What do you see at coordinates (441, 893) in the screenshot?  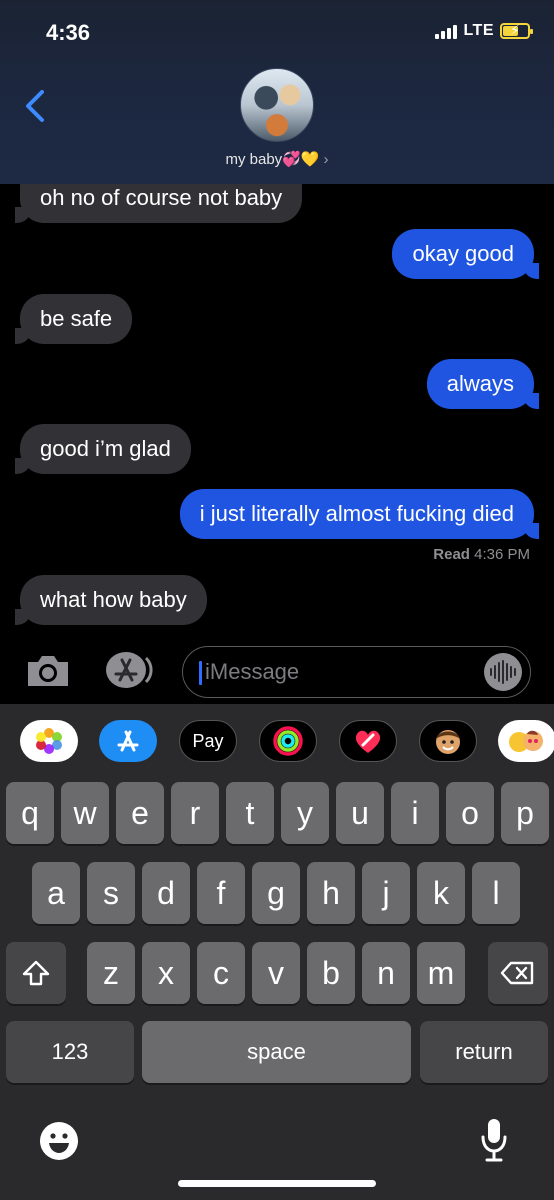 I see `key-k: k` at bounding box center [441, 893].